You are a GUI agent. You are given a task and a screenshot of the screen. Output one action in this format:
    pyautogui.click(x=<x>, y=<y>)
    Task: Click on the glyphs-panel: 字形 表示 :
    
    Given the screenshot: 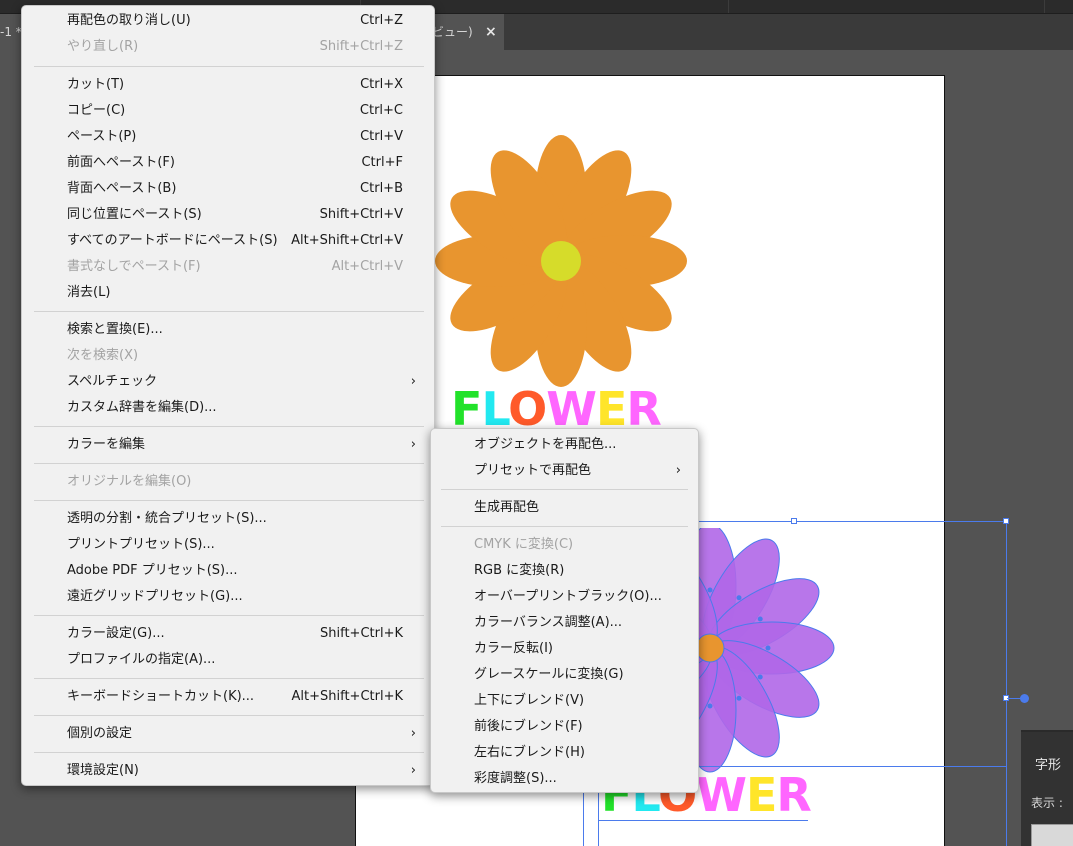 What is the action you would take?
    pyautogui.click(x=1047, y=788)
    